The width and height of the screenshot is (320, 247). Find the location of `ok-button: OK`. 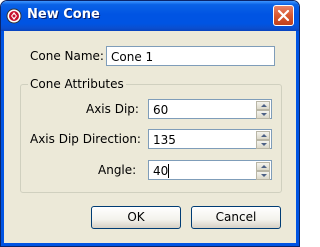

ok-button: OK is located at coordinates (136, 217).